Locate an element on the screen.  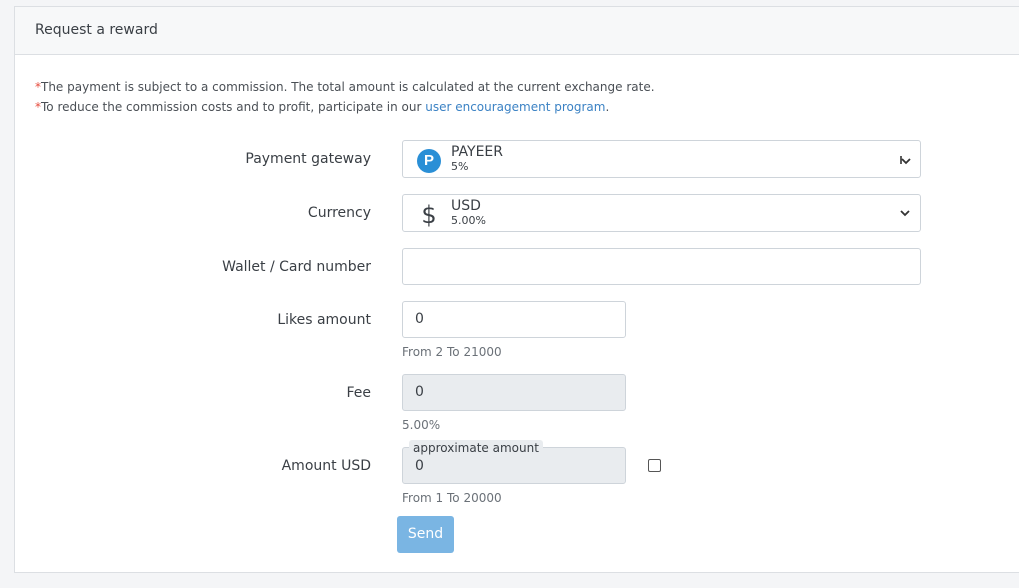
payment-gateway-fee: 5% is located at coordinates (460, 166).